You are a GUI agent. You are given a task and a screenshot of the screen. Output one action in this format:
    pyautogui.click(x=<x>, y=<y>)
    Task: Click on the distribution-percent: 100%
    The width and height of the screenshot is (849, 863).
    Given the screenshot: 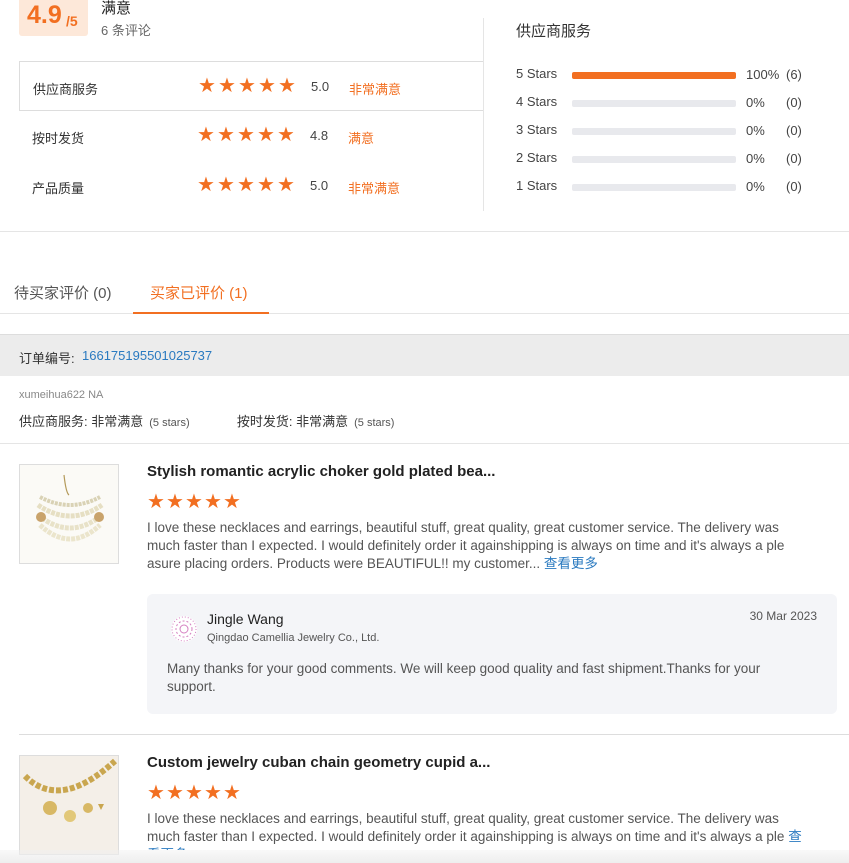 What is the action you would take?
    pyautogui.click(x=763, y=74)
    